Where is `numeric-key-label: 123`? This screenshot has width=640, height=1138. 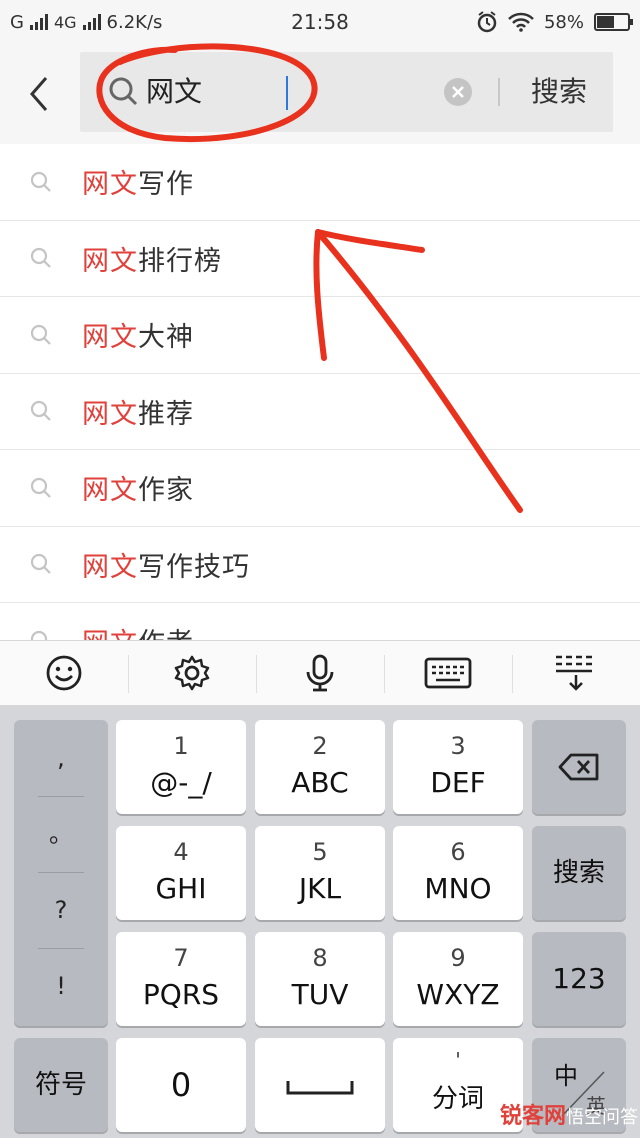
numeric-key-label: 123 is located at coordinates (579, 978).